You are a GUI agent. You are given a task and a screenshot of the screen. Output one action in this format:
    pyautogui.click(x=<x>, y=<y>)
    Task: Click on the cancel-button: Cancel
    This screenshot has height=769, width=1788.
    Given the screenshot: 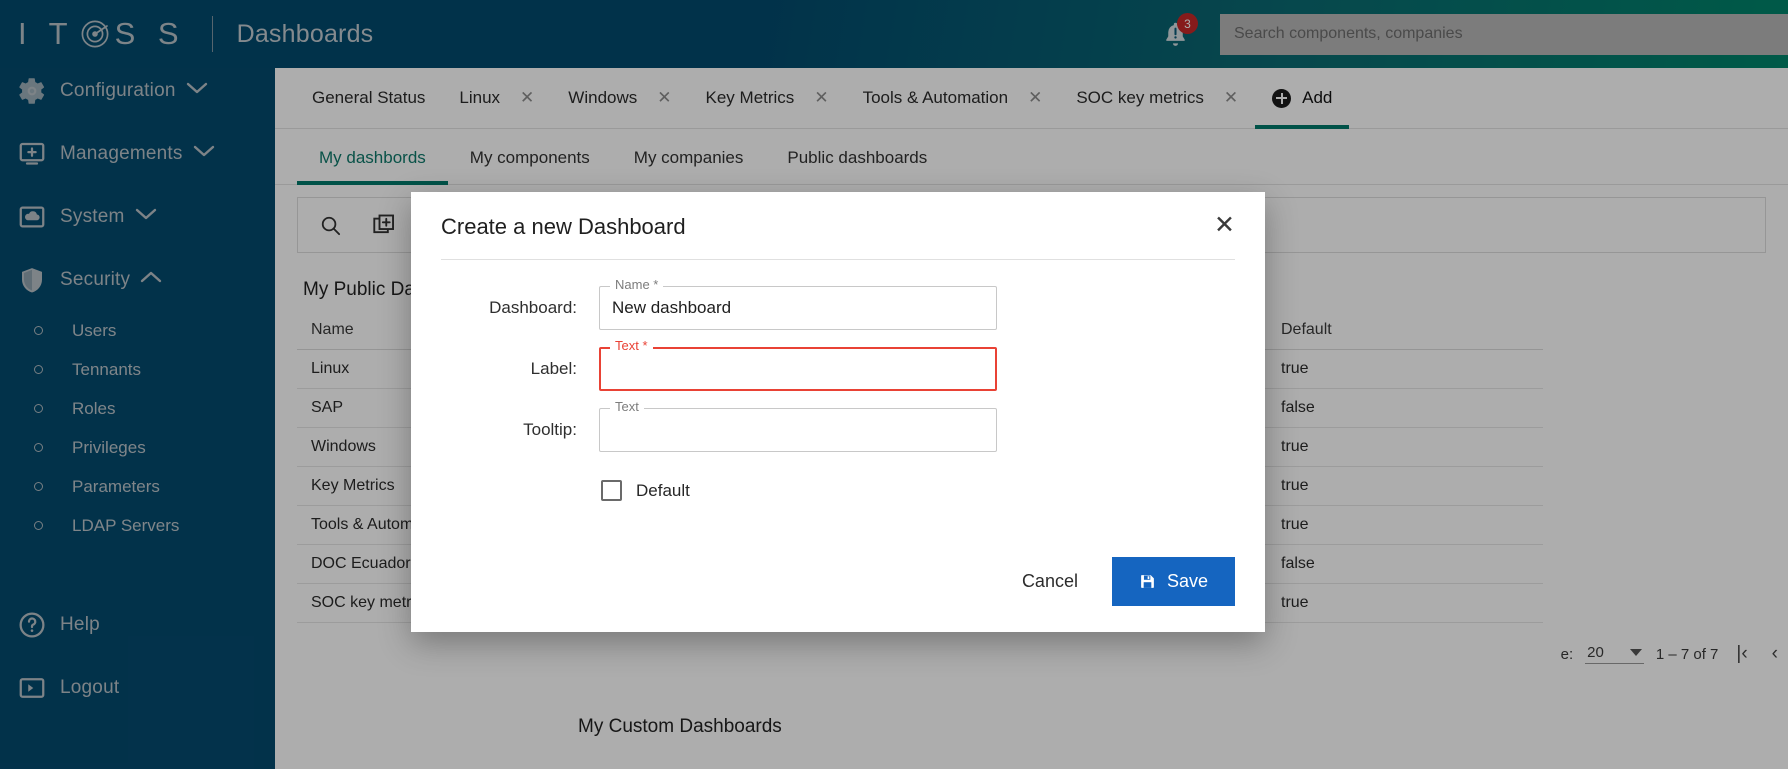 What is the action you would take?
    pyautogui.click(x=1050, y=581)
    